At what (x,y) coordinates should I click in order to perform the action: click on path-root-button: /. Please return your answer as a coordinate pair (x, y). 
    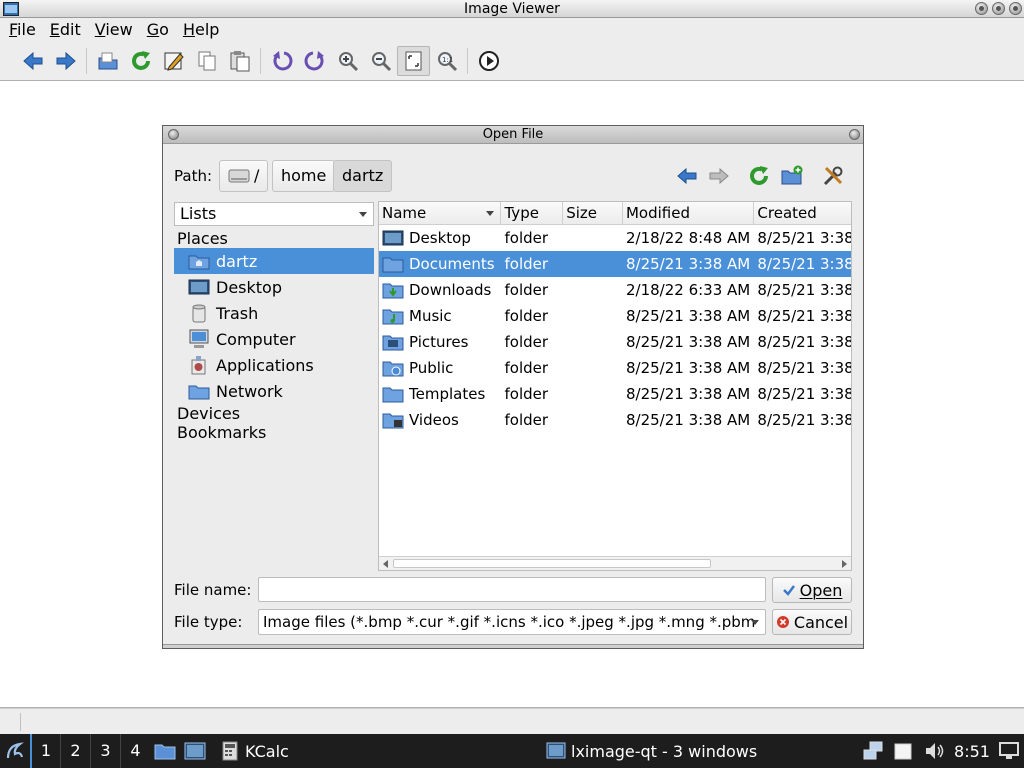
    Looking at the image, I should click on (244, 176).